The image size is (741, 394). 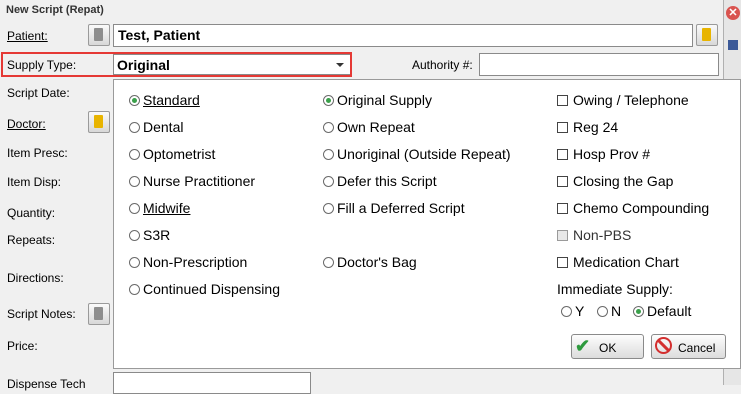 I want to click on doctor-label: Doctor:, so click(x=26, y=124).